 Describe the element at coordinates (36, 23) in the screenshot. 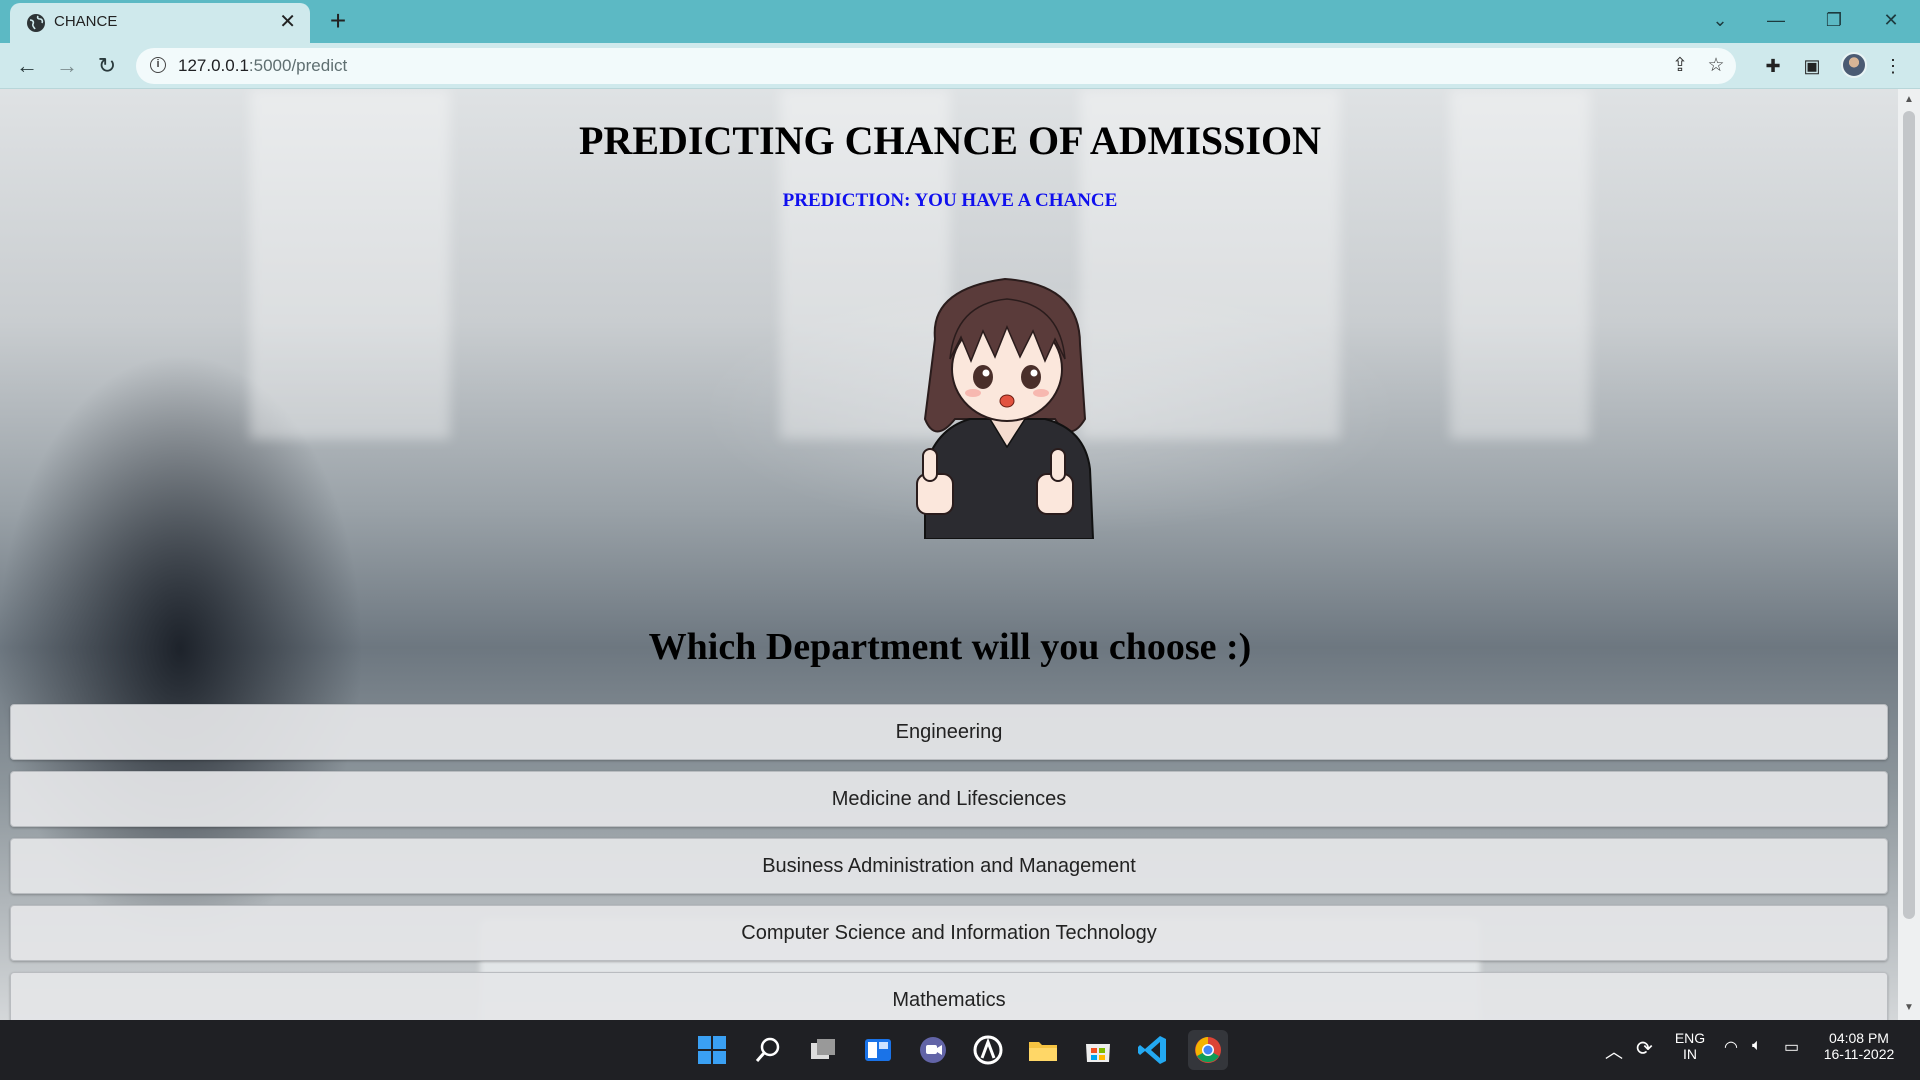

I see `globe-icon` at that location.